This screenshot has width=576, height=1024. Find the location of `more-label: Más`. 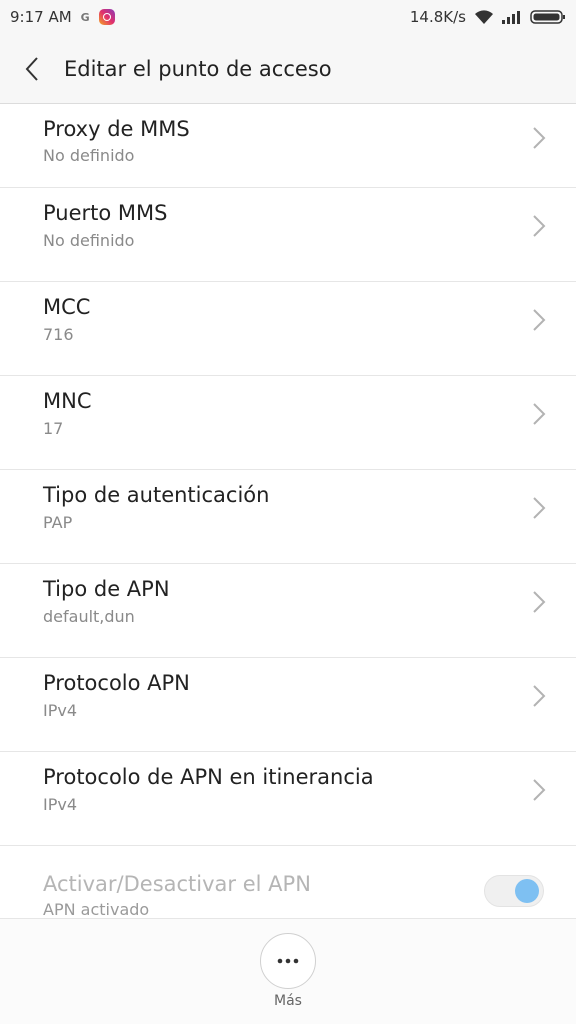

more-label: Más is located at coordinates (288, 1001).